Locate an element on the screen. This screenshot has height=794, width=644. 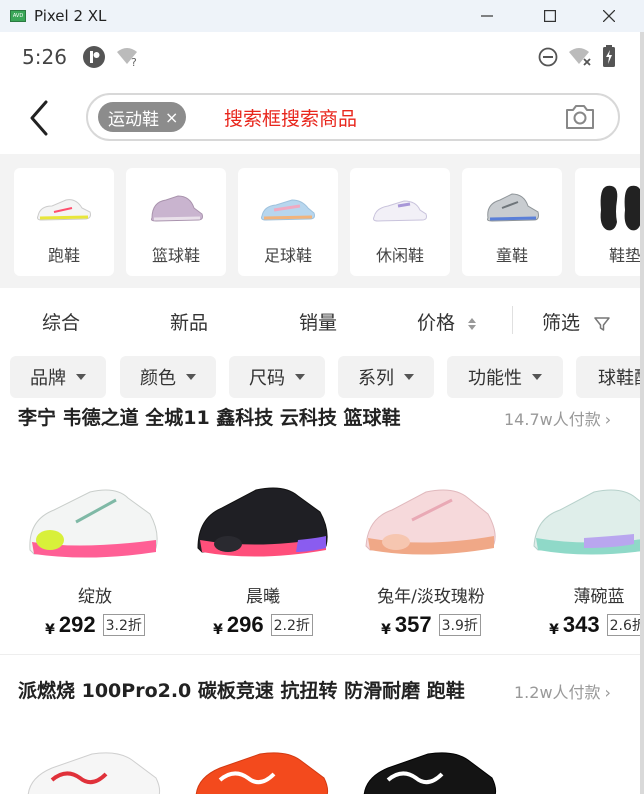
product-card: 绽放 ¥292 3.2折 is located at coordinates (95, 547).